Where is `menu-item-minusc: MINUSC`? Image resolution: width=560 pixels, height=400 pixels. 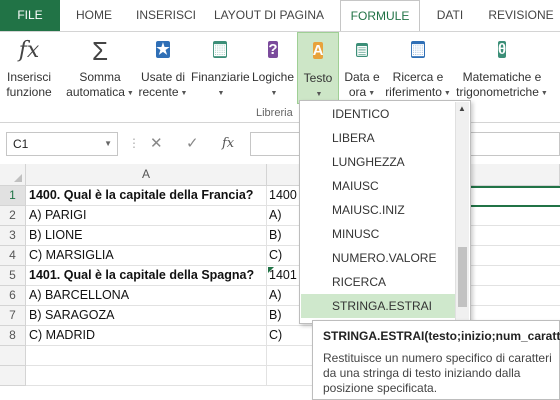
menu-item-minusc: MINUSC is located at coordinates (378, 234).